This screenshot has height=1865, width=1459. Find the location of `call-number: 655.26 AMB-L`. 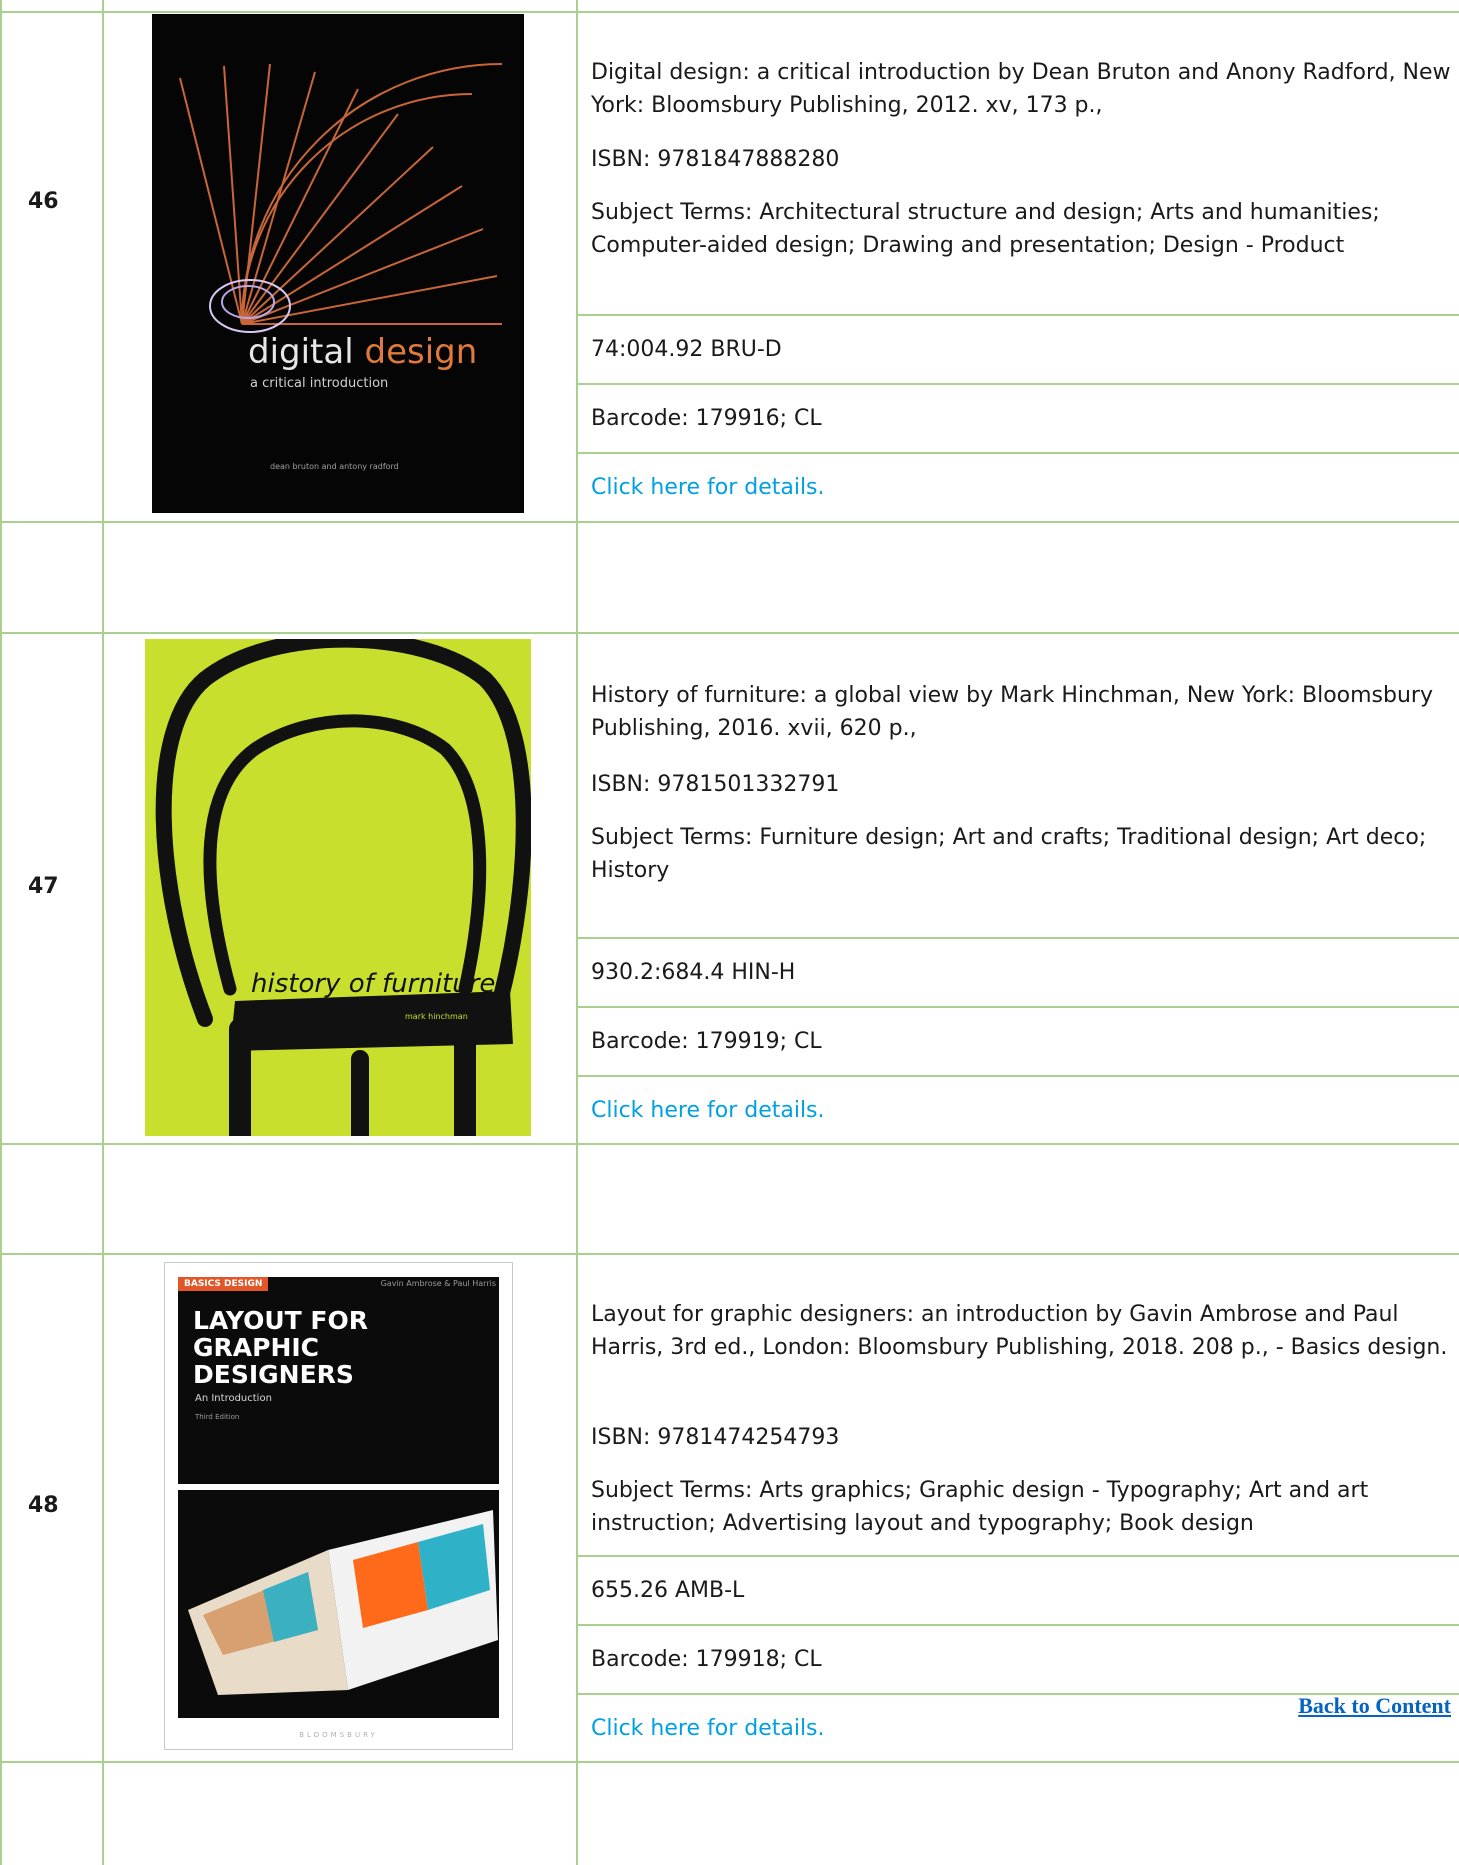

call-number: 655.26 AMB-L is located at coordinates (668, 1590).